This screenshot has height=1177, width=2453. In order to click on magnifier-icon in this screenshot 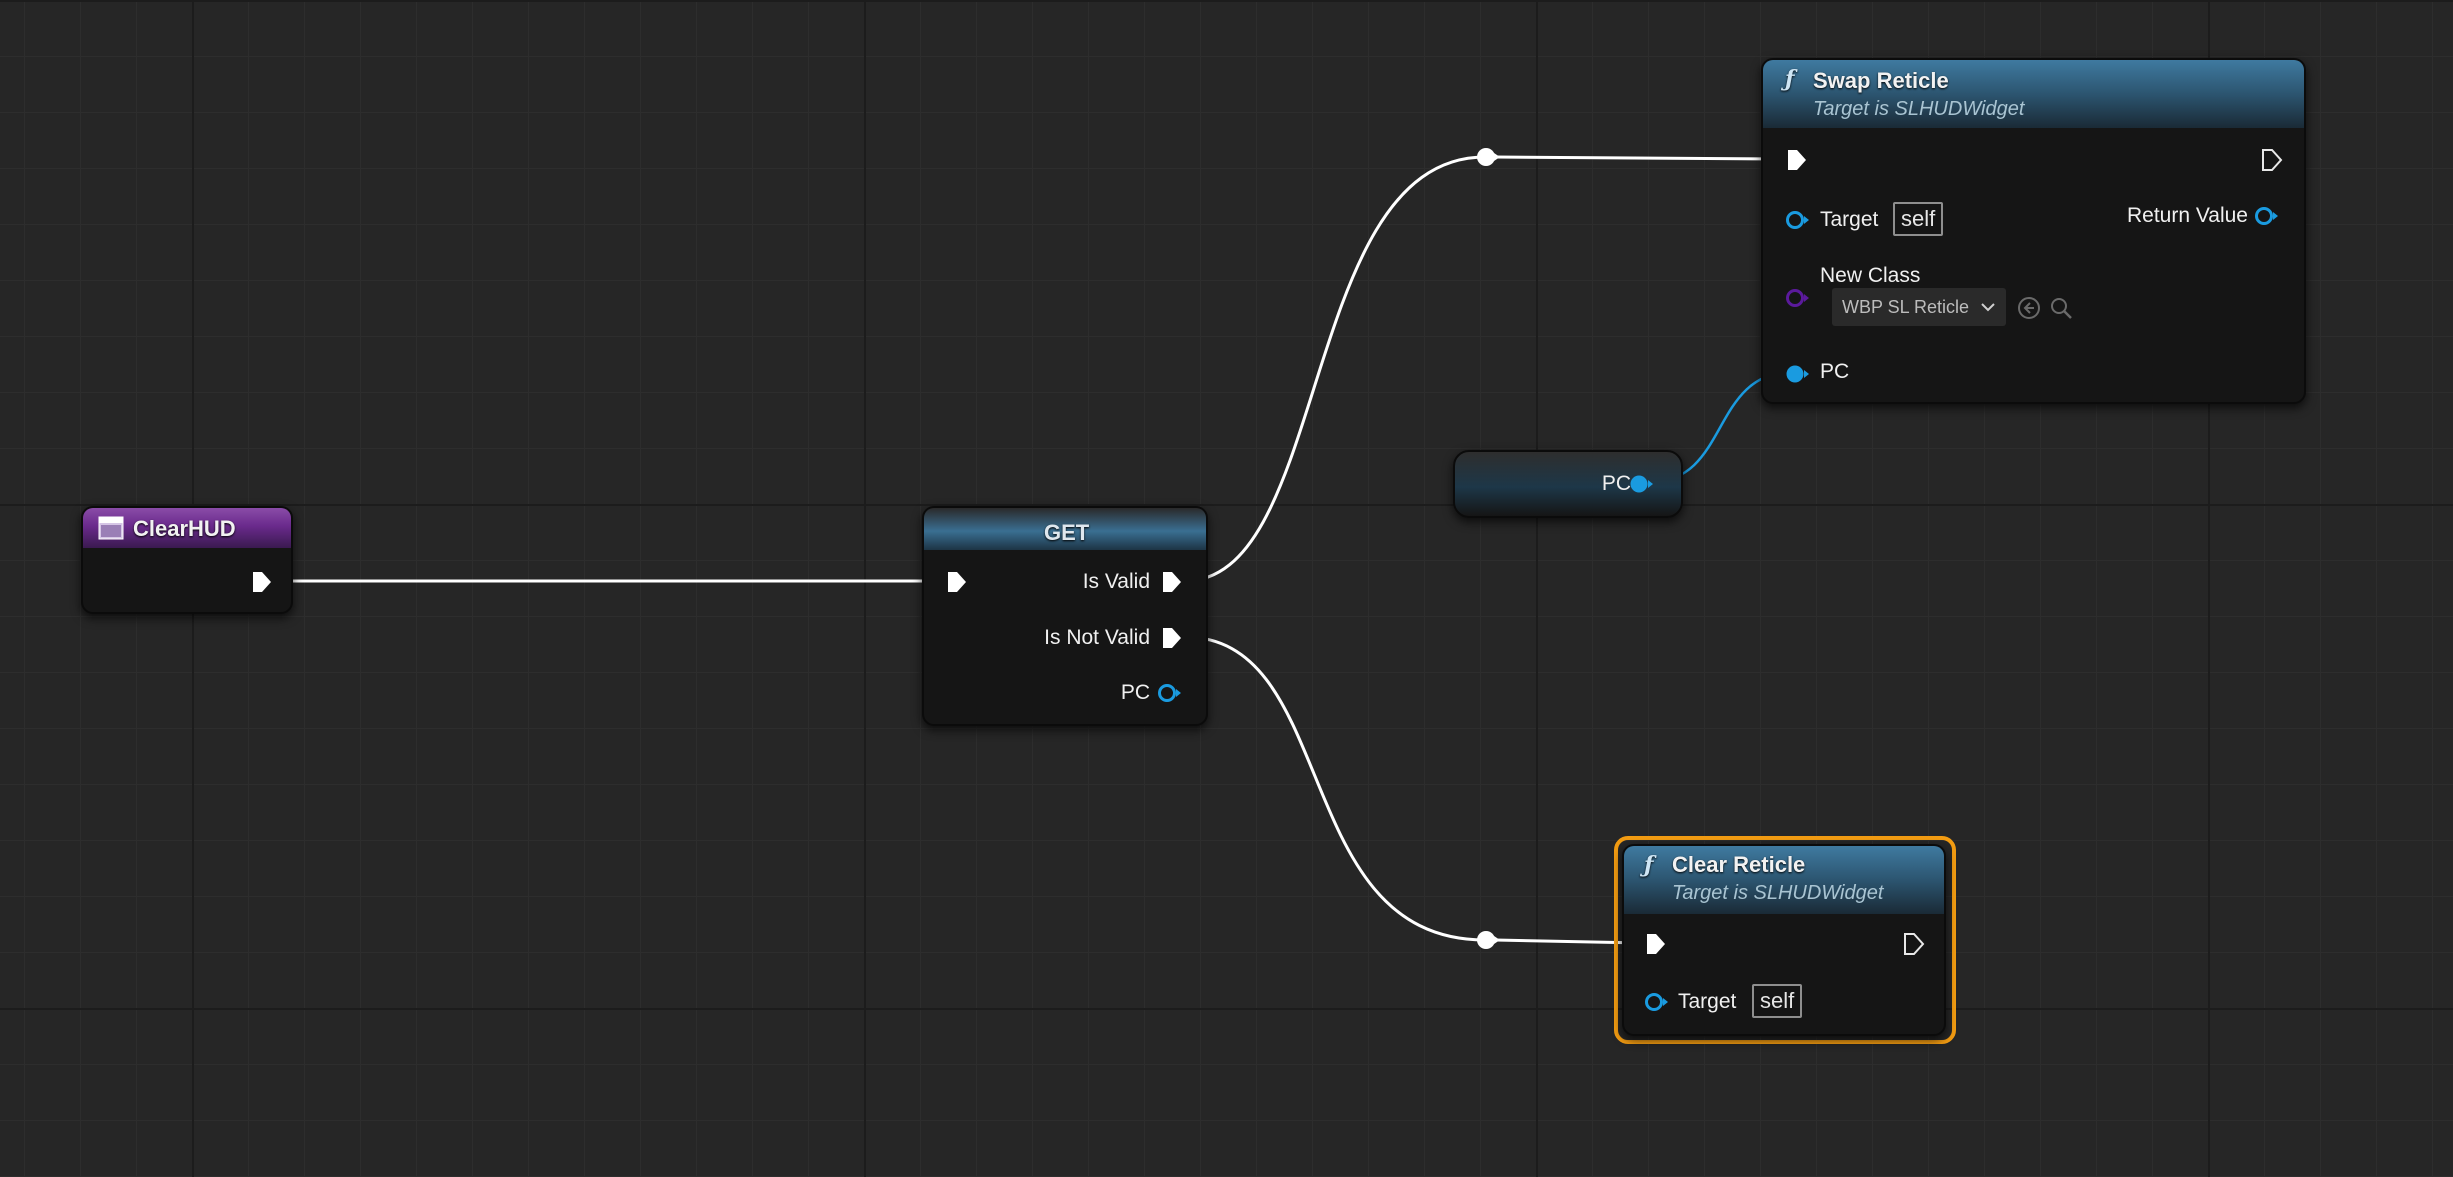, I will do `click(2061, 308)`.